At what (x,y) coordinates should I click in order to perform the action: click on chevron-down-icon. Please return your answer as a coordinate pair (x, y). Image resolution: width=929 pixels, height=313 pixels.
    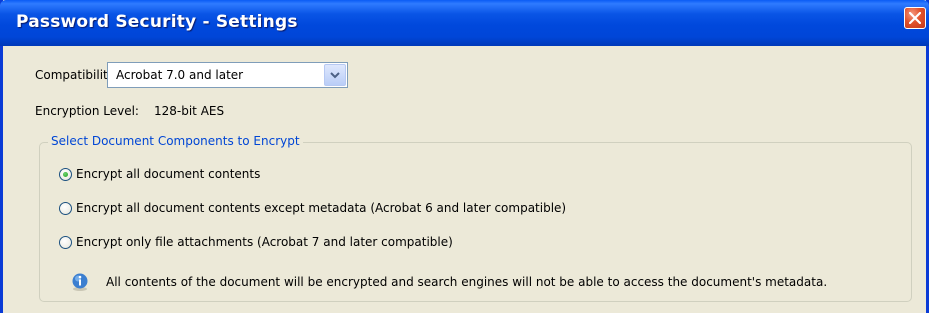
    Looking at the image, I should click on (335, 75).